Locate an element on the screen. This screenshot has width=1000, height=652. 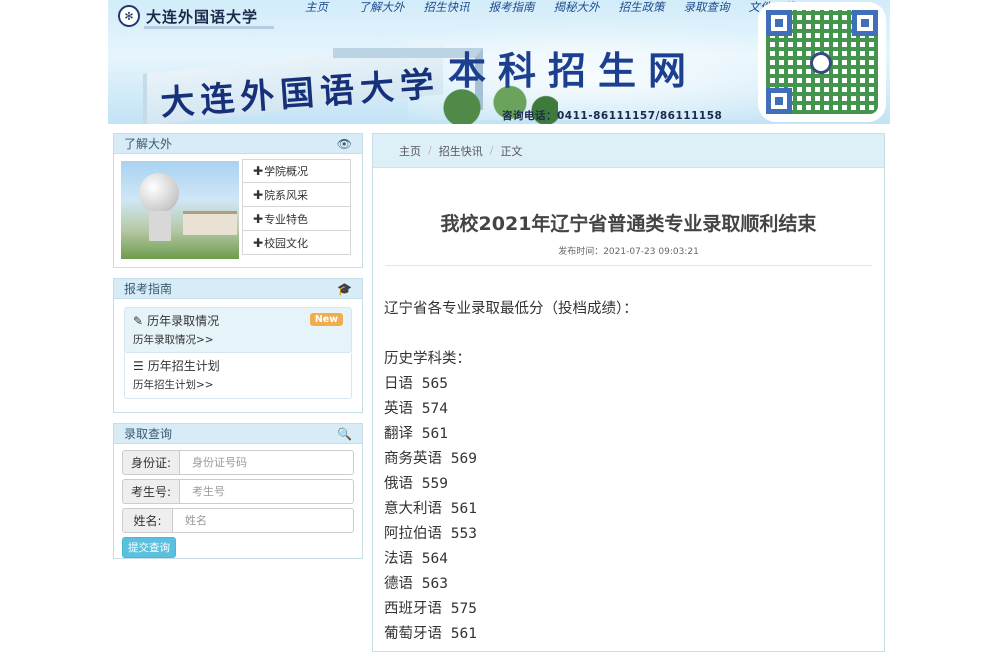
about-link-label: 校园文化 is located at coordinates (286, 243).